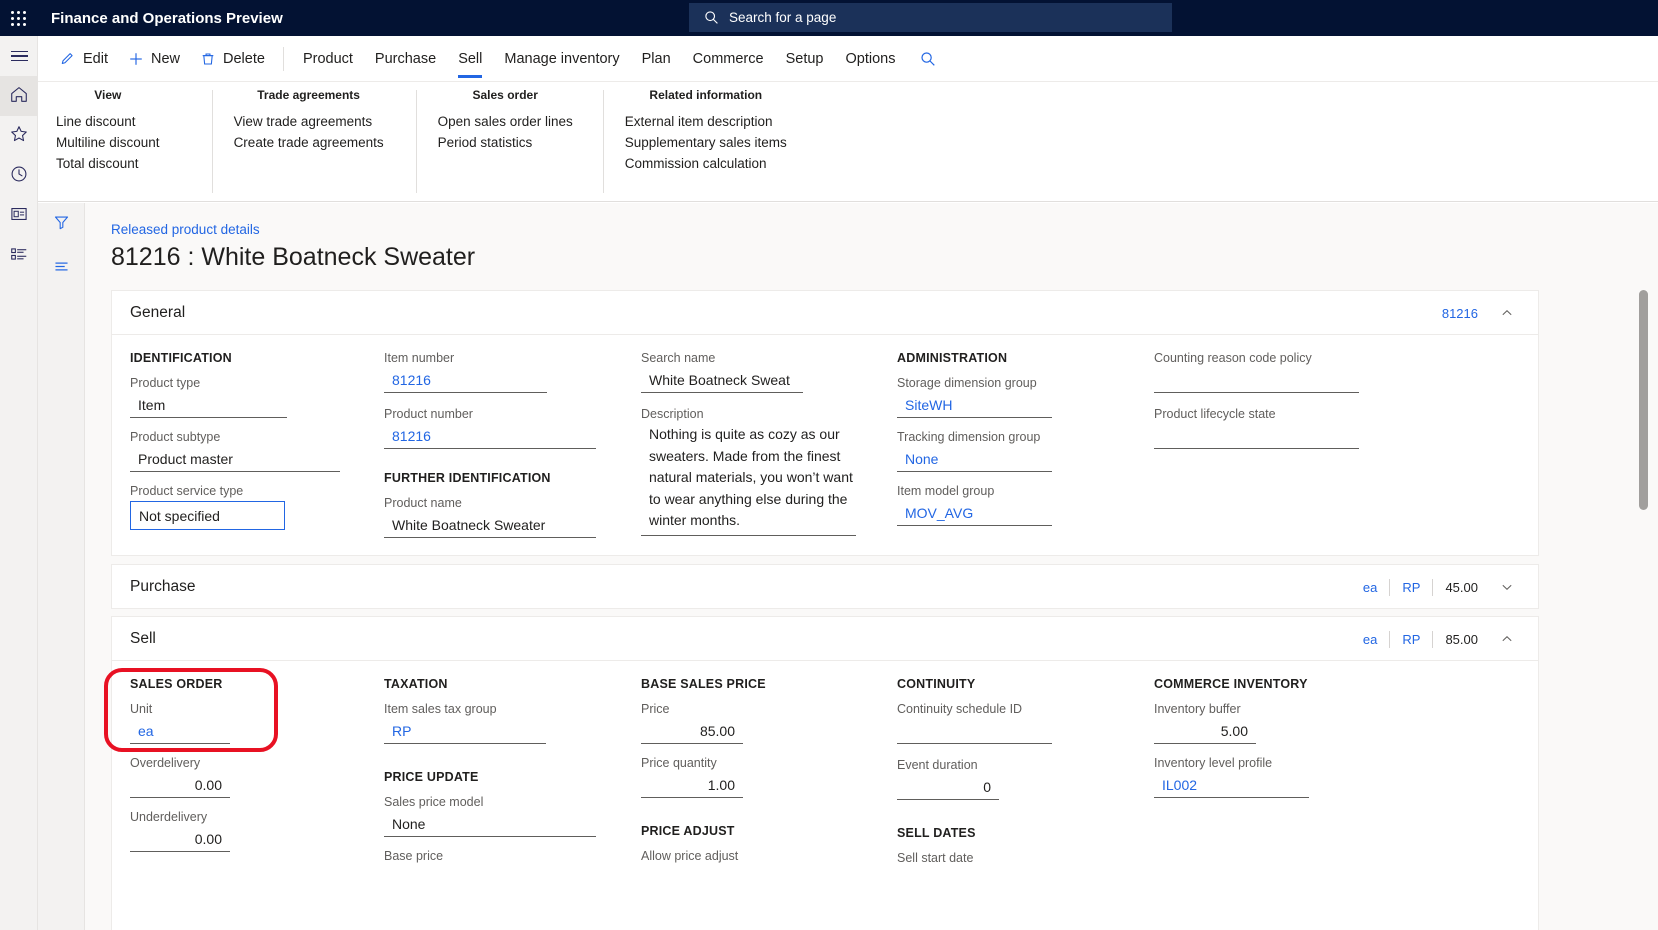  Describe the element at coordinates (19, 96) in the screenshot. I see `rail-item-home` at that location.